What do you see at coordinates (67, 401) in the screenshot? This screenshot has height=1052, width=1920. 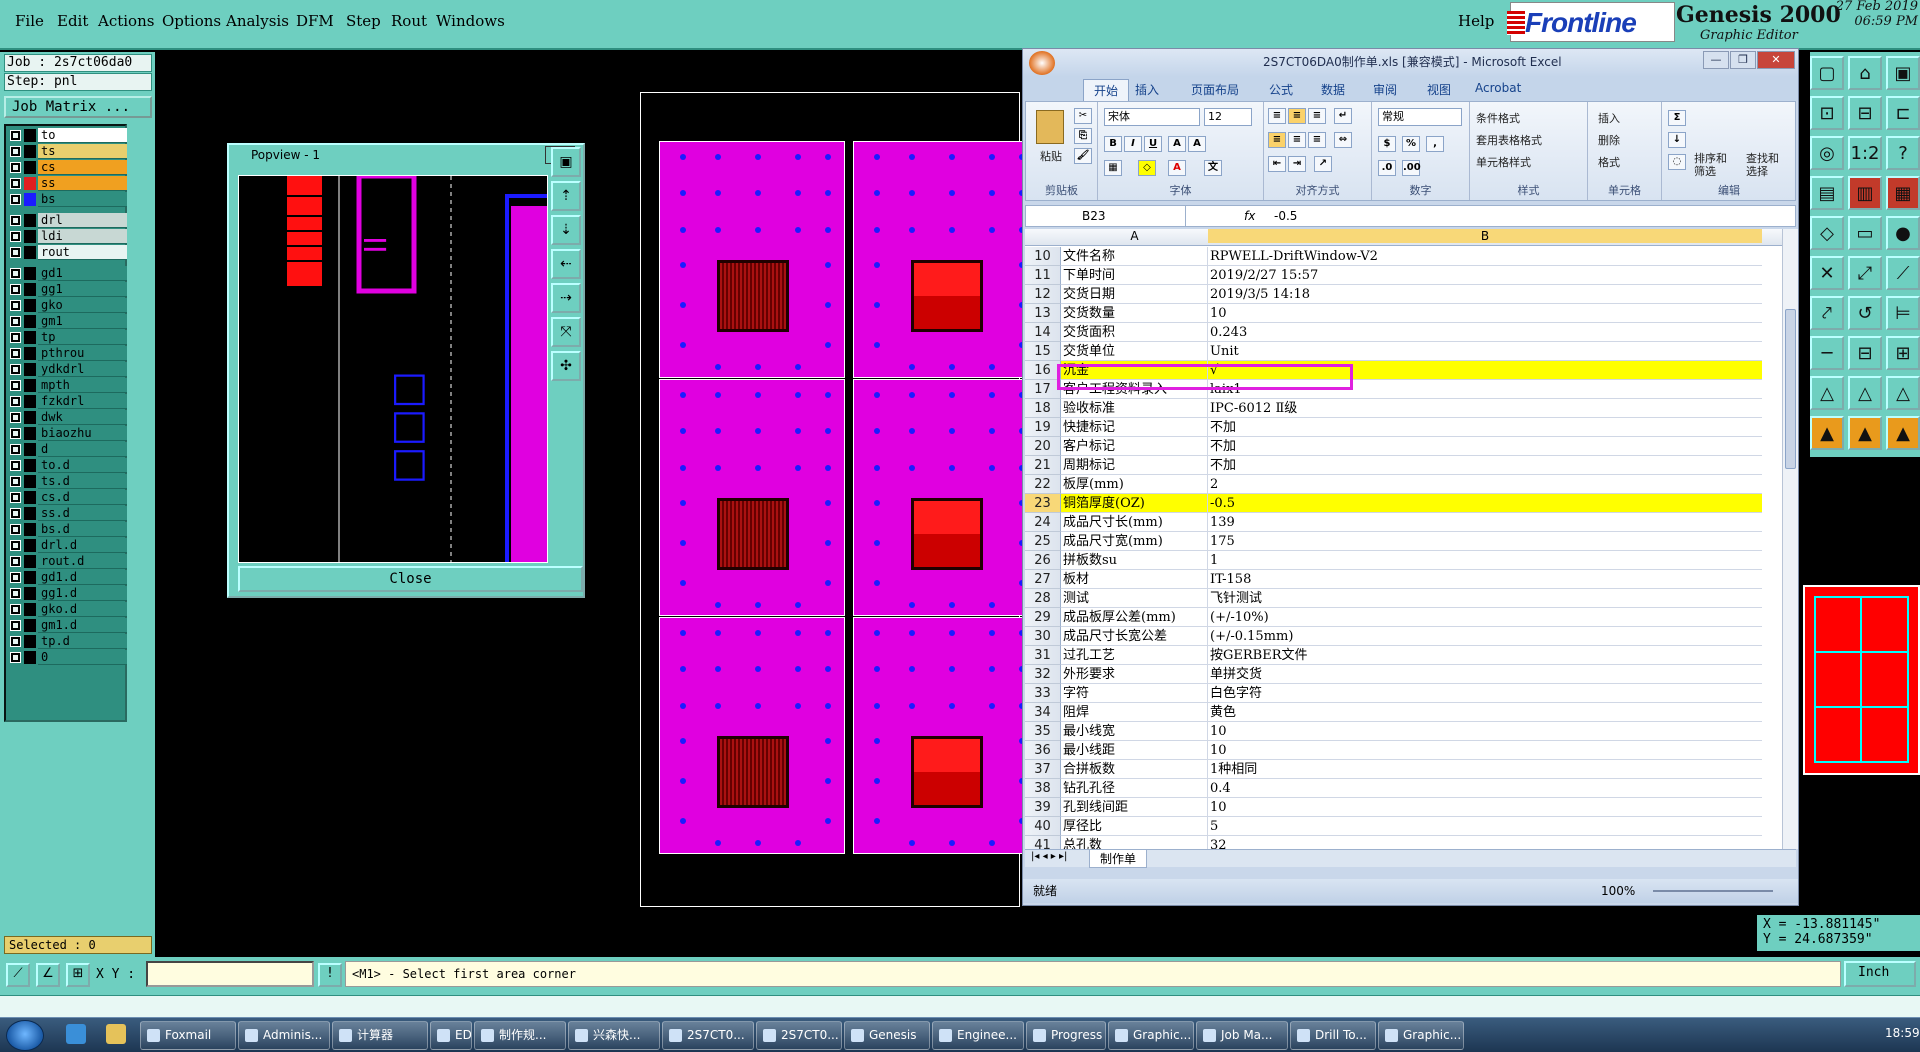 I see `layer-row-fzkdrl: fzkdrl` at bounding box center [67, 401].